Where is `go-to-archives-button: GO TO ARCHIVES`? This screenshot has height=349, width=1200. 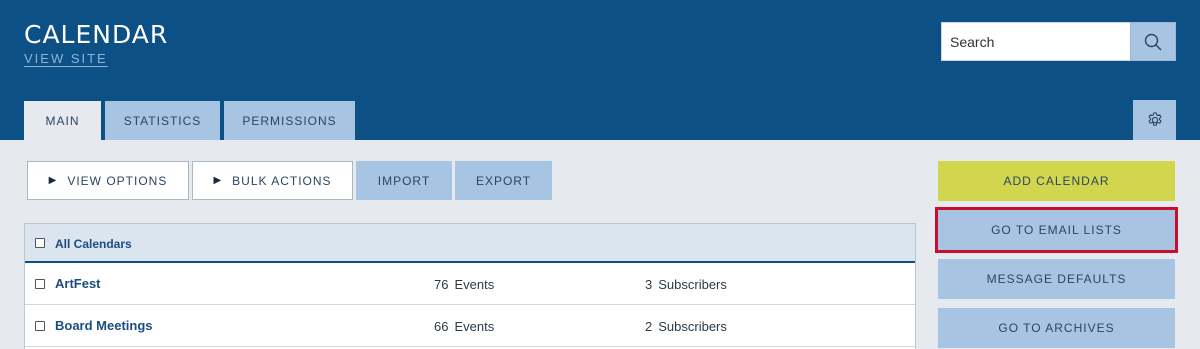
go-to-archives-button: GO TO ARCHIVES is located at coordinates (1056, 328).